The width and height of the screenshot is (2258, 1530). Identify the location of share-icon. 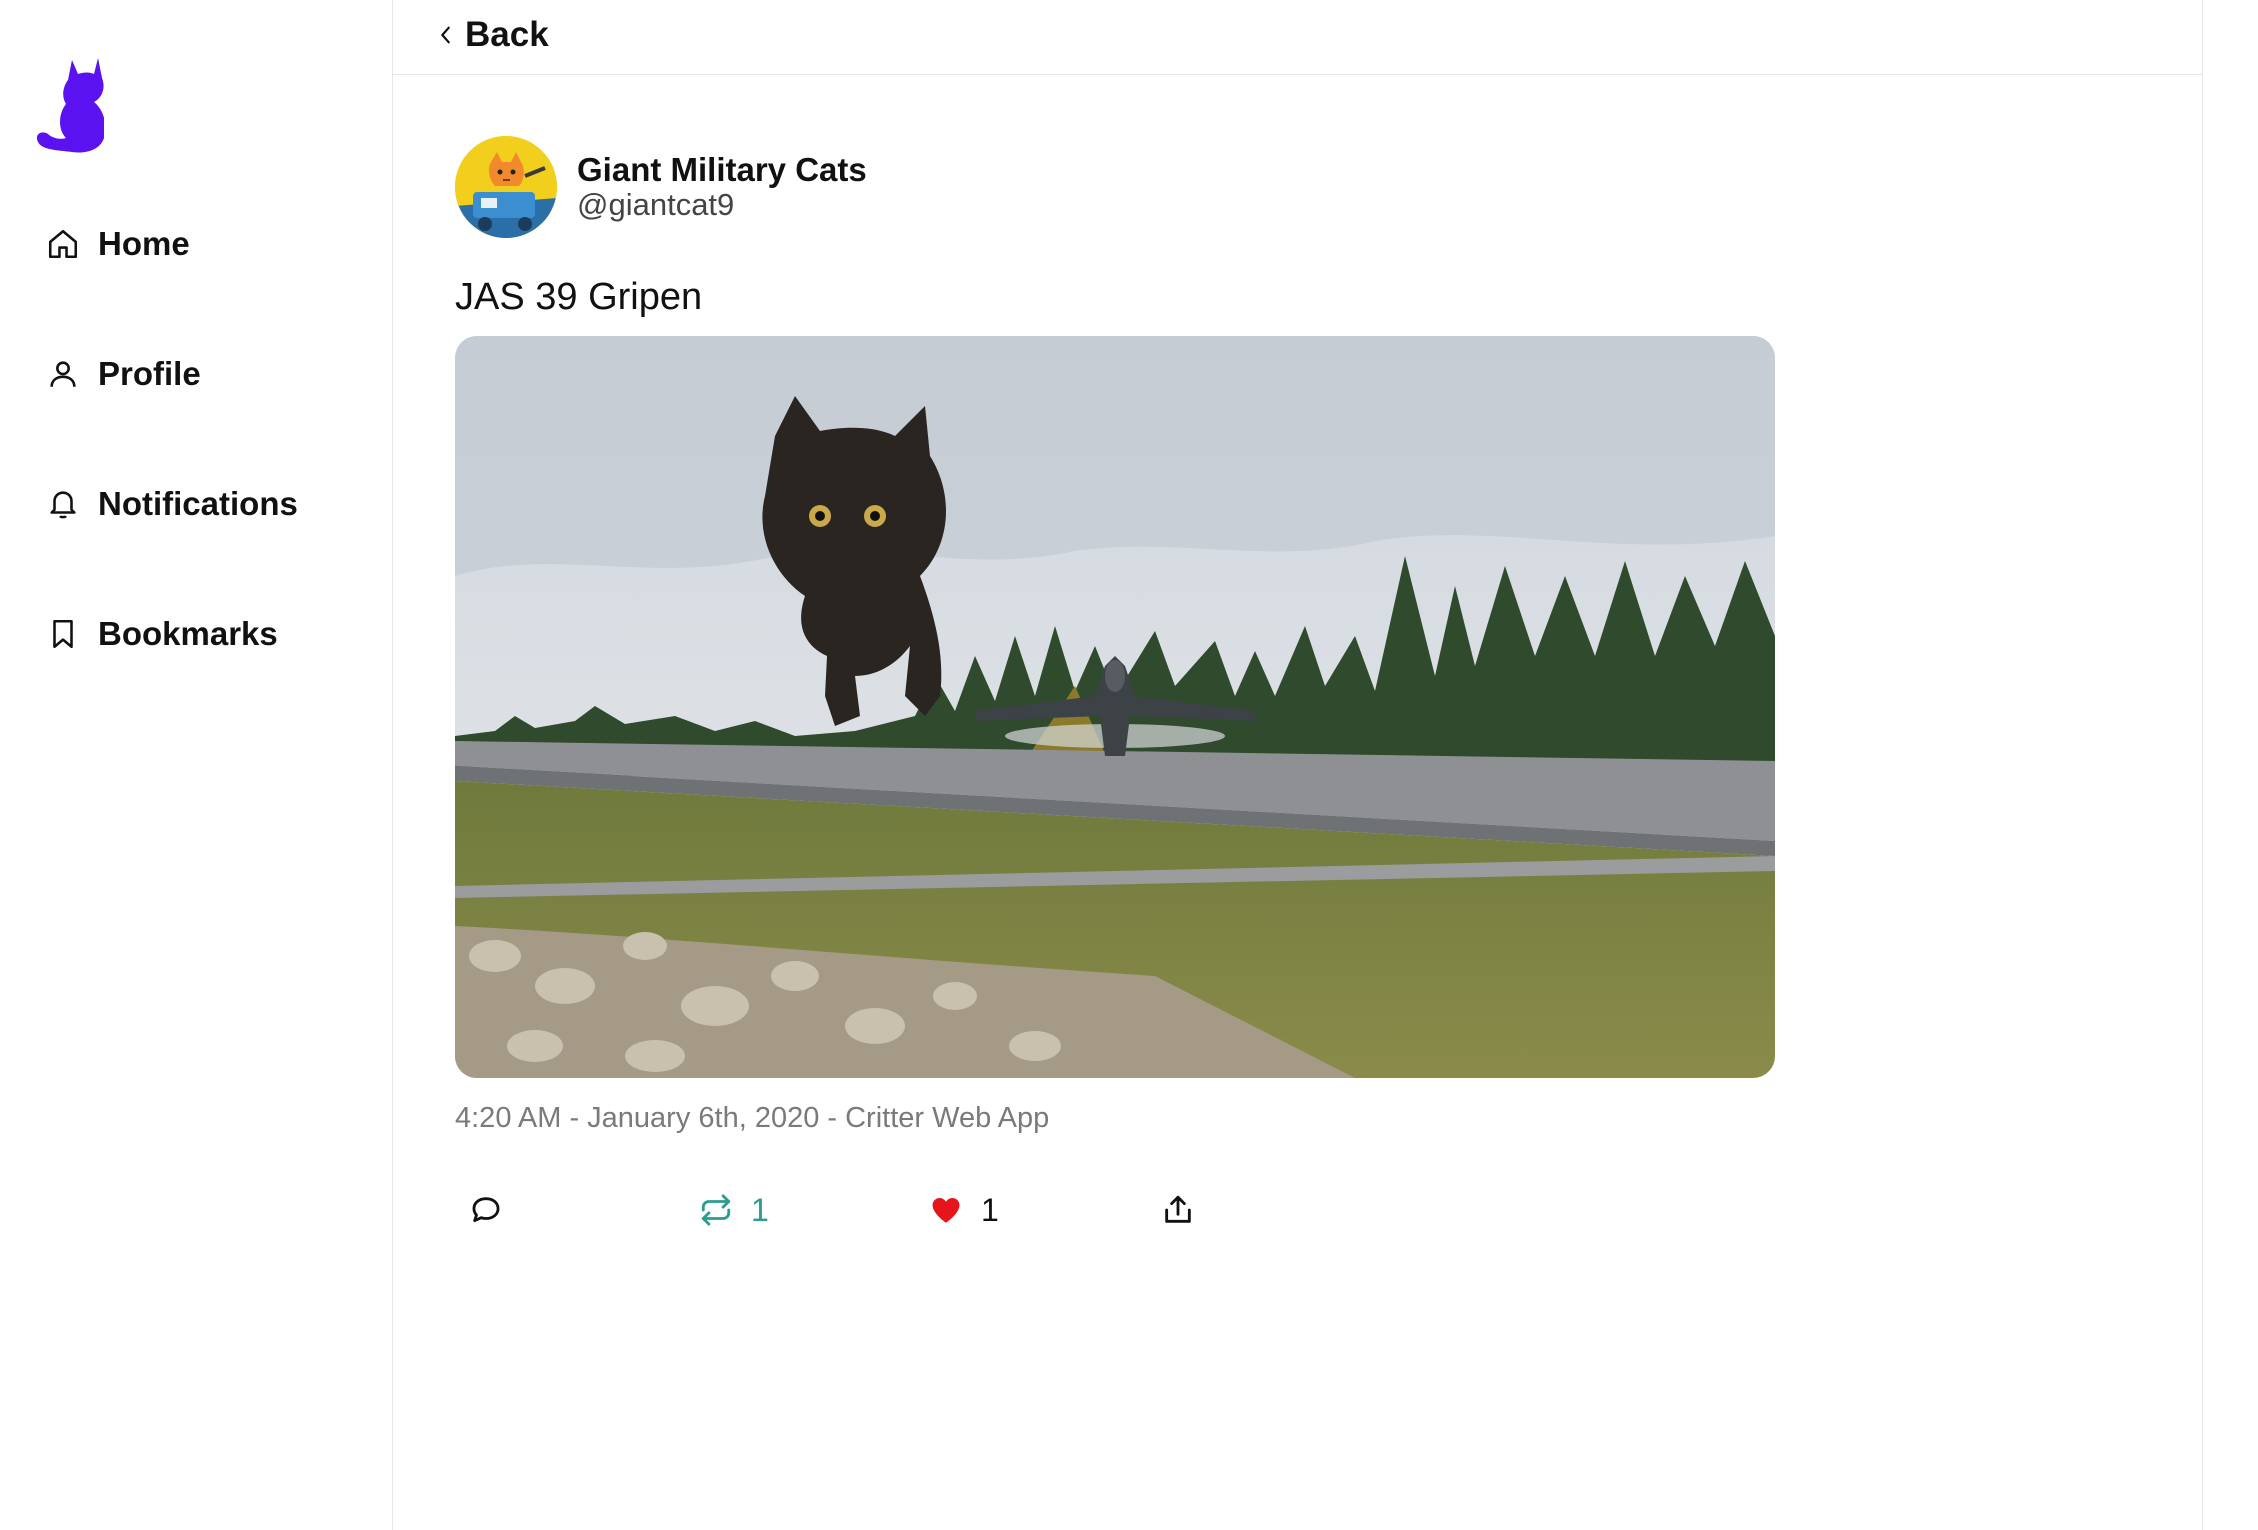
(1178, 1209).